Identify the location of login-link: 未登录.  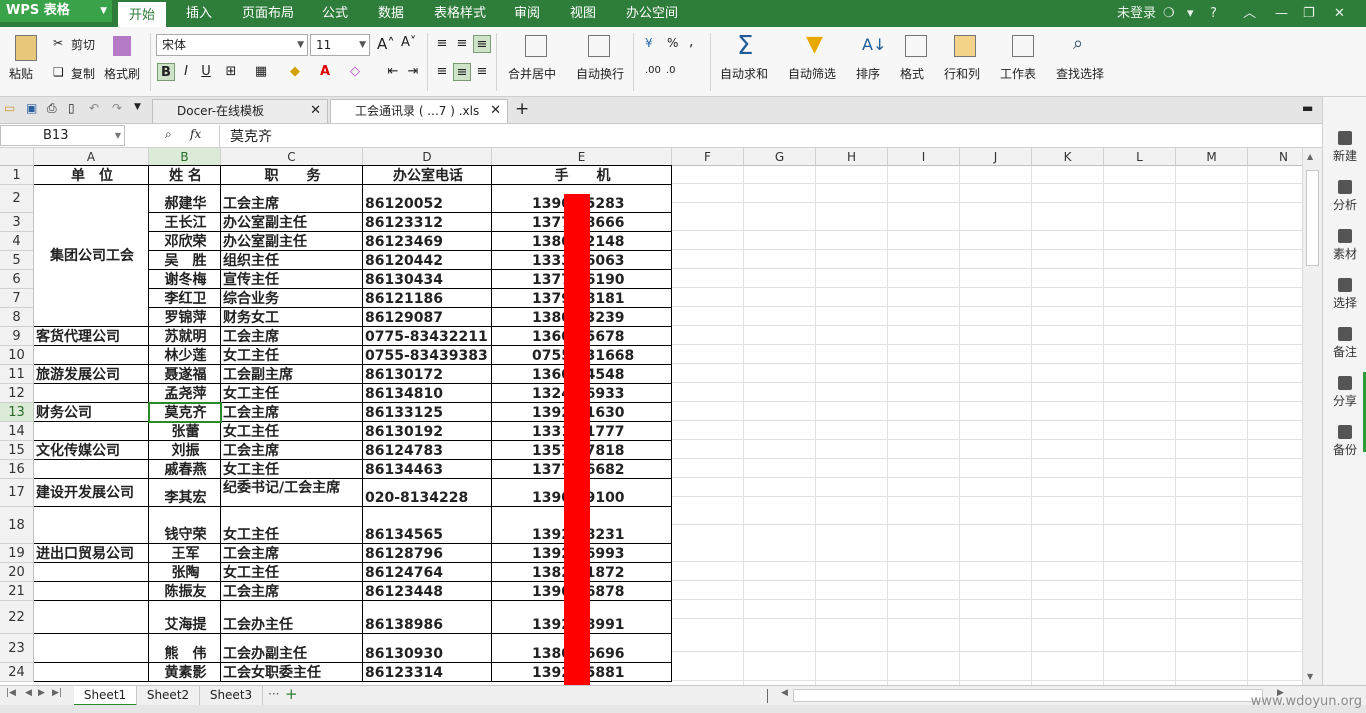
(1136, 13).